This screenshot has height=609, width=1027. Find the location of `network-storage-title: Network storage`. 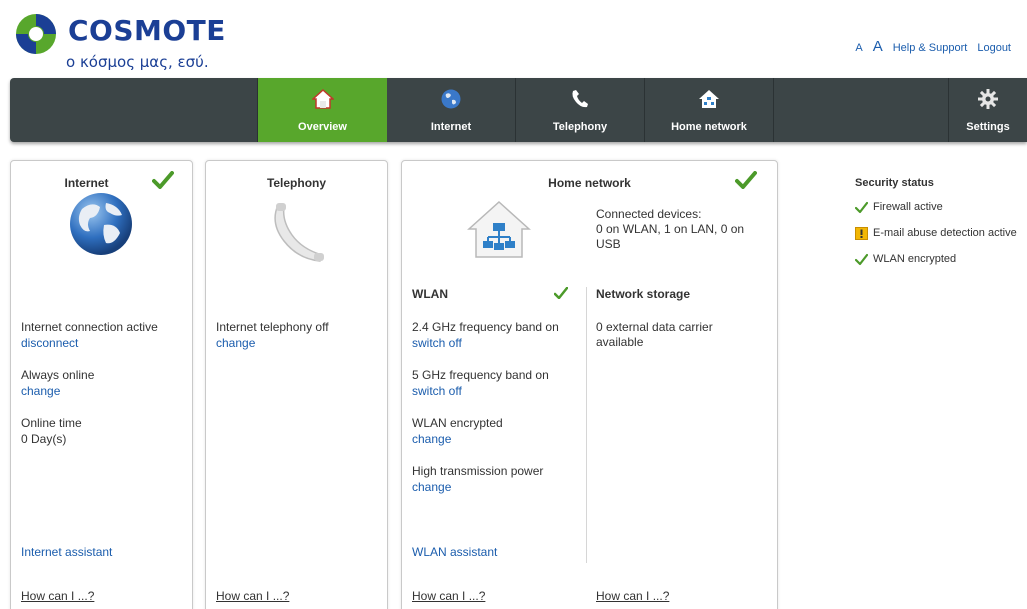

network-storage-title: Network storage is located at coordinates (643, 294).